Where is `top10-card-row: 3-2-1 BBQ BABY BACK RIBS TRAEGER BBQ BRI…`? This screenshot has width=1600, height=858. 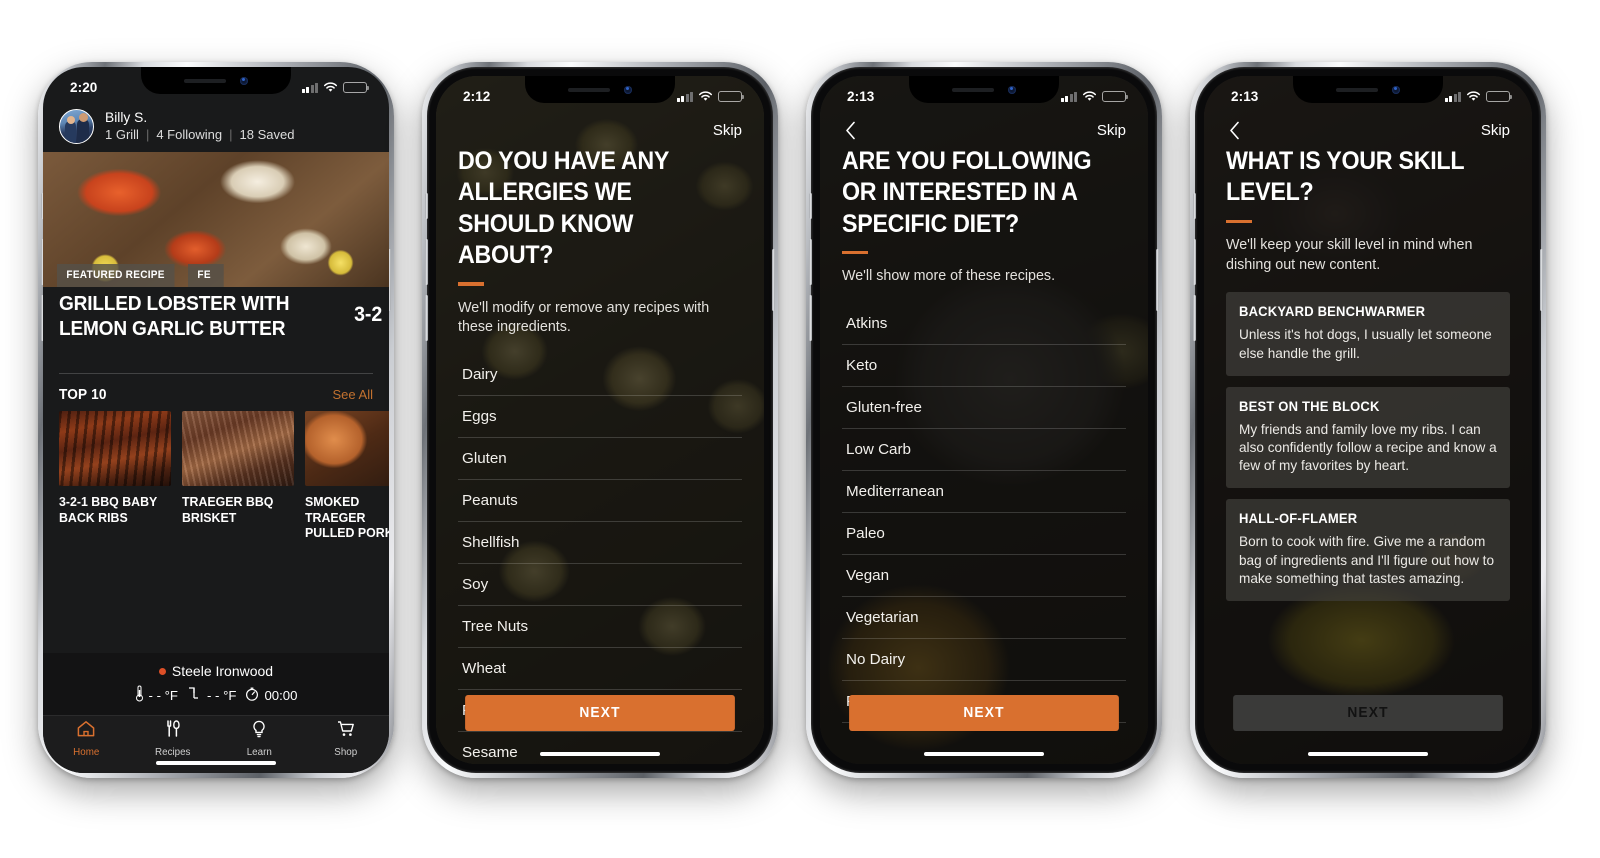
top10-card-row: 3-2-1 BBQ BABY BACK RIBS TRAEGER BBQ BRI… is located at coordinates (224, 476).